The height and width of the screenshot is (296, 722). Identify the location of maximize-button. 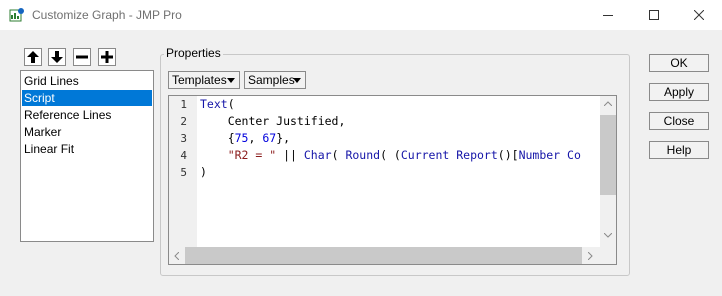
(654, 15).